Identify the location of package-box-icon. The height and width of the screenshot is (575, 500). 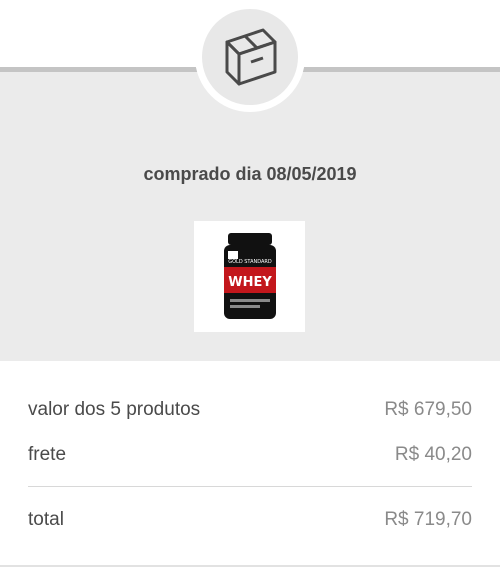
(251, 57).